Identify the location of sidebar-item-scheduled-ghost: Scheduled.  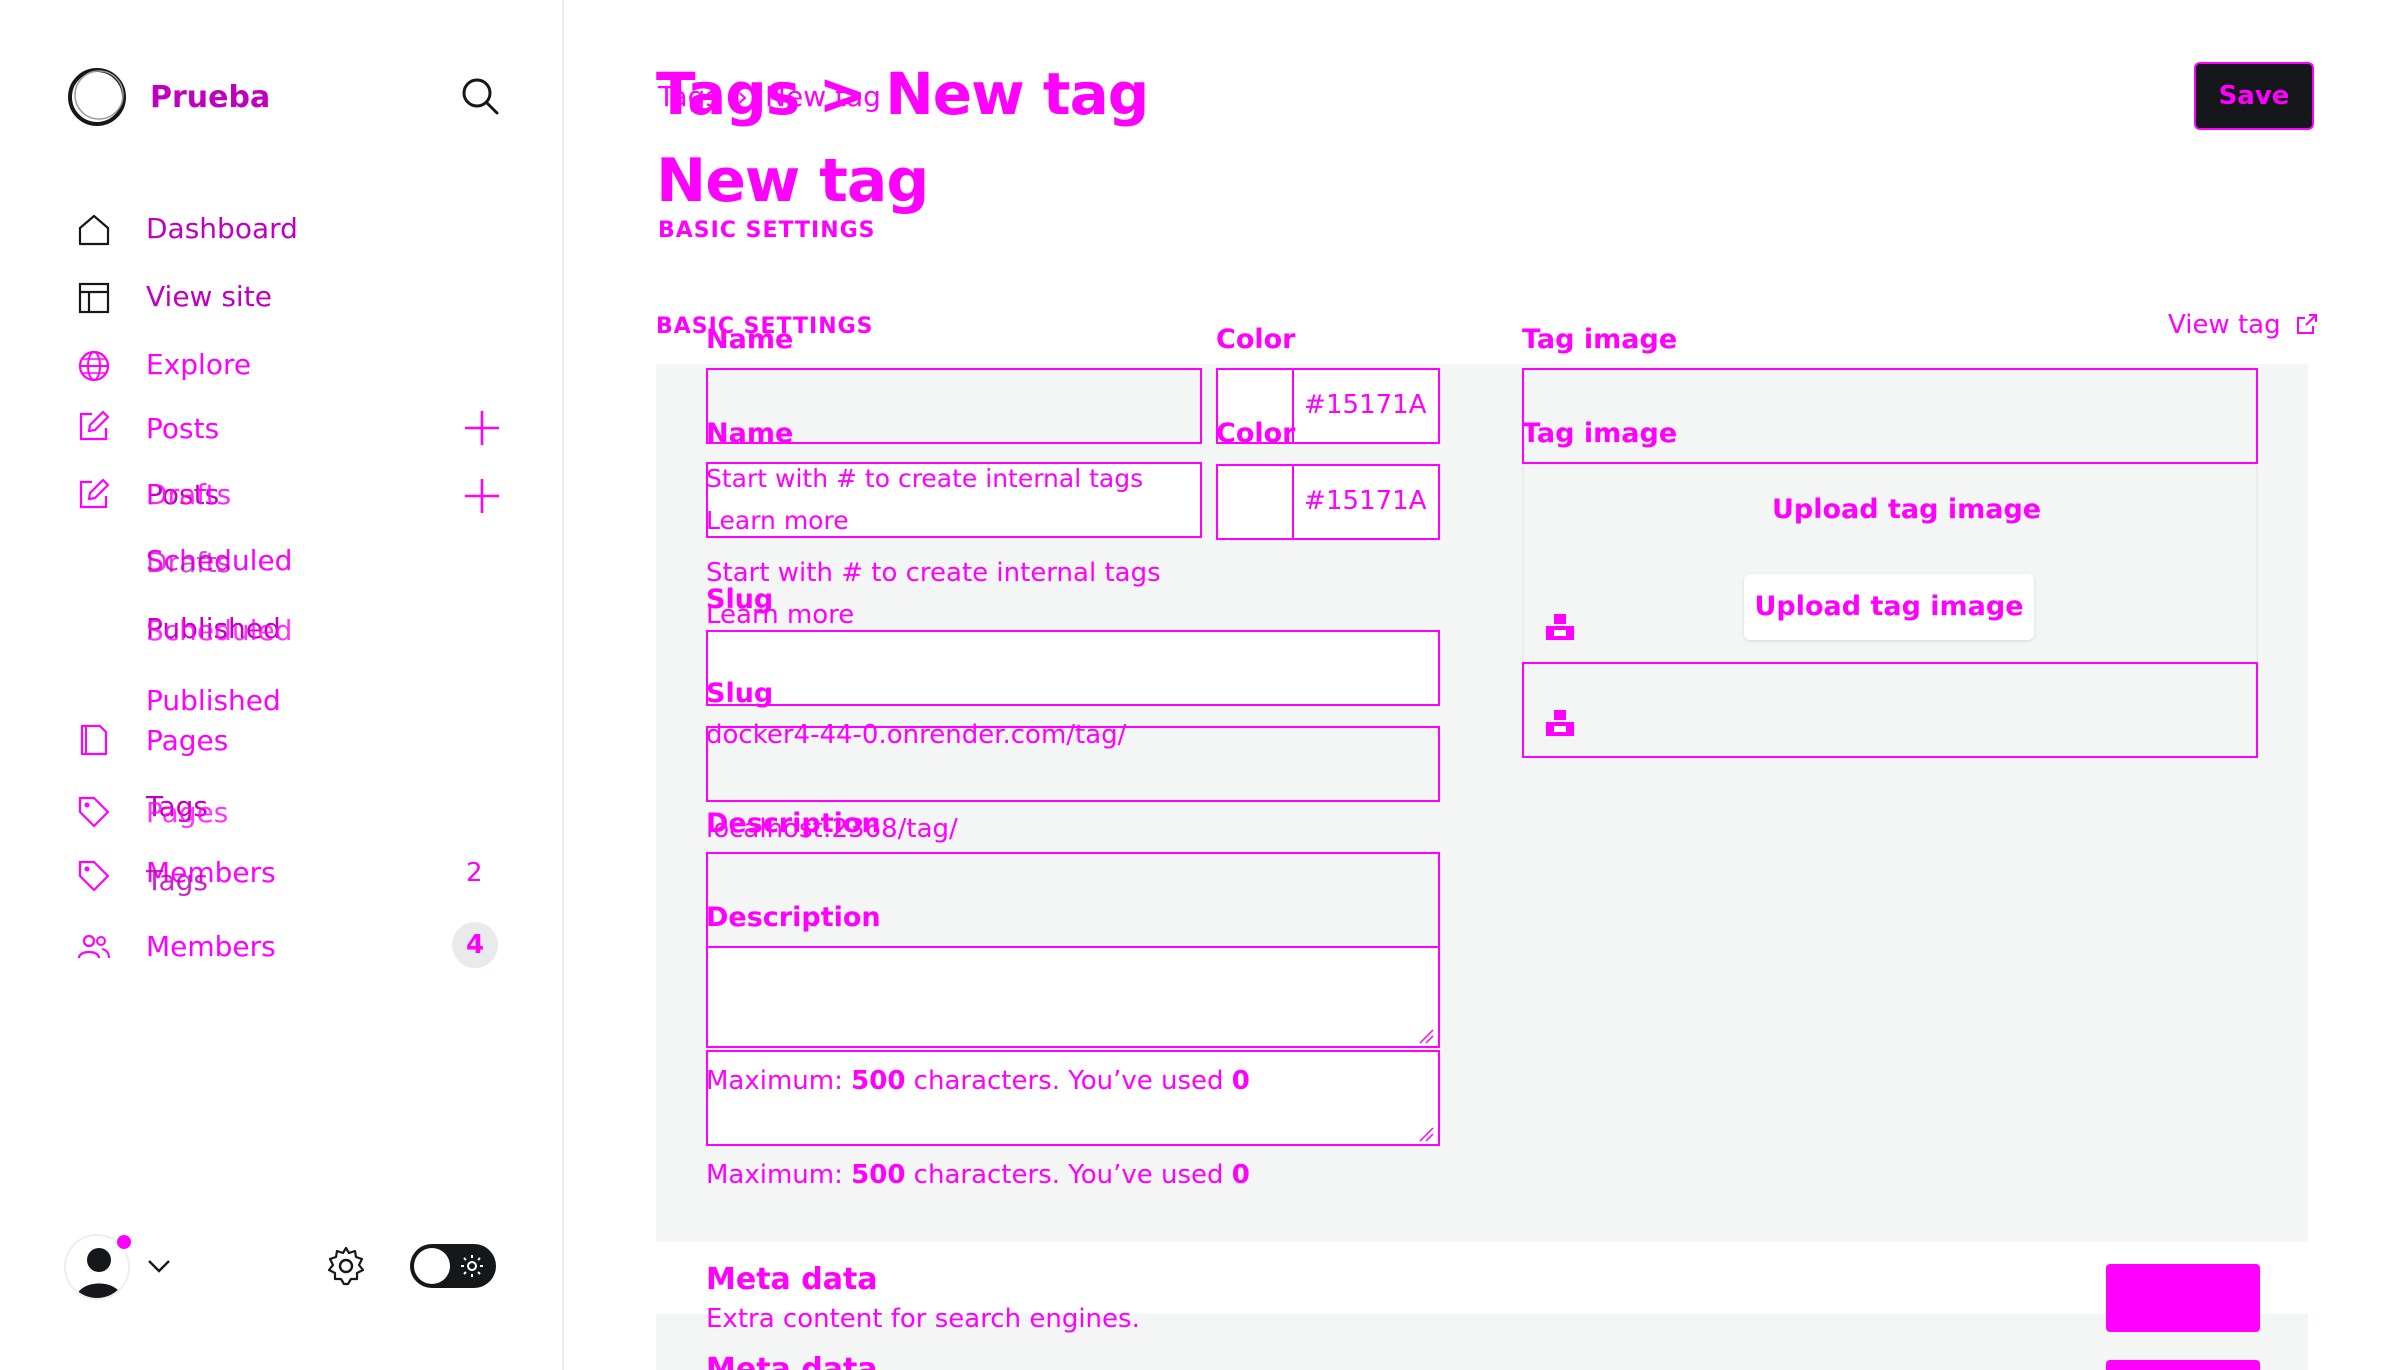
(219, 630).